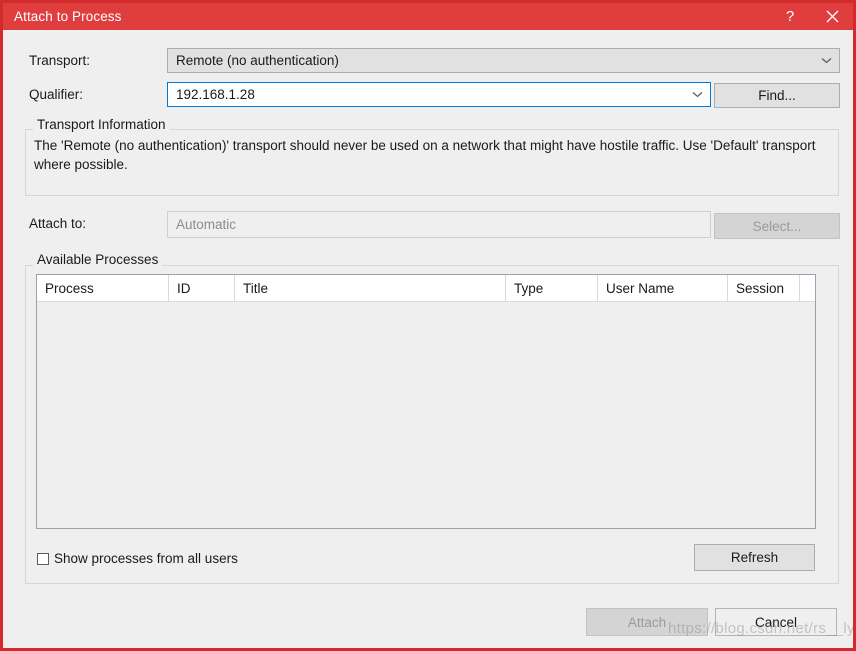 The width and height of the screenshot is (856, 651). What do you see at coordinates (58, 223) in the screenshot?
I see `attach-to-label: Attach to:` at bounding box center [58, 223].